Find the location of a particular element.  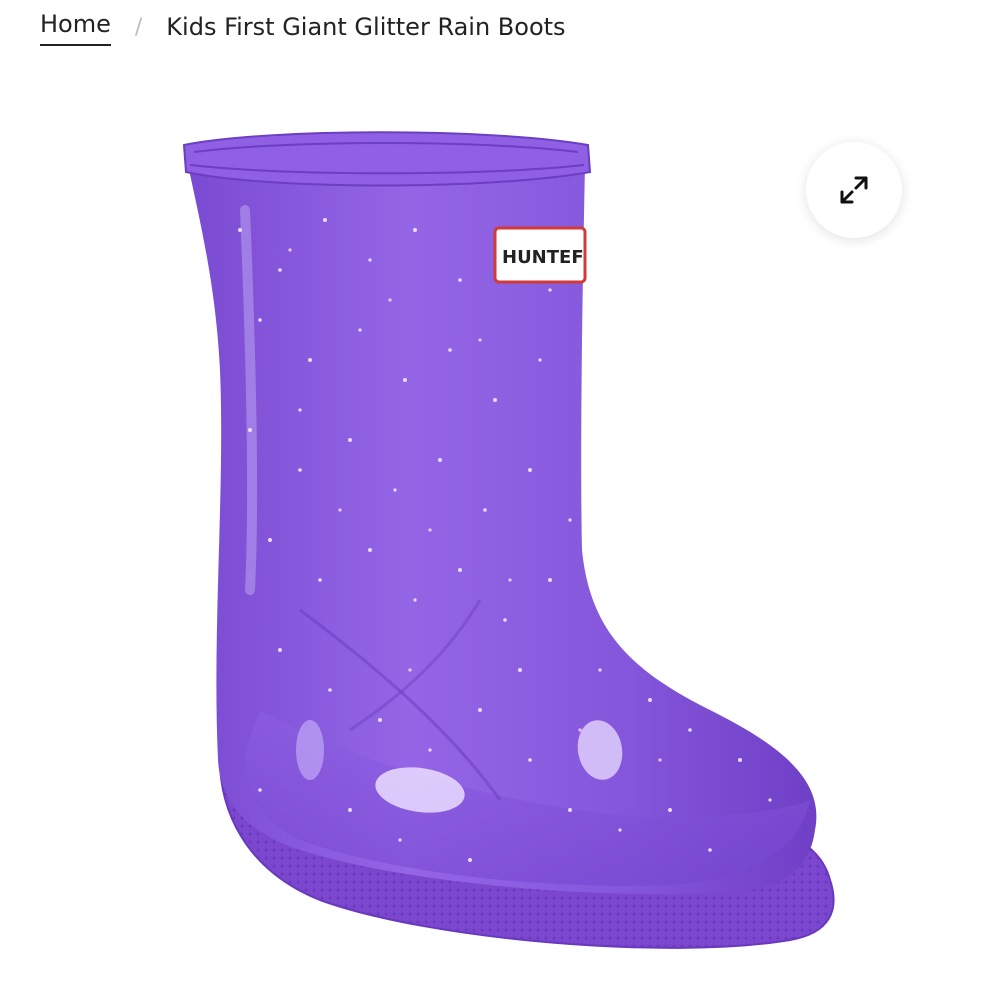

brand-label-tag: HUNTEF is located at coordinates (540, 255).